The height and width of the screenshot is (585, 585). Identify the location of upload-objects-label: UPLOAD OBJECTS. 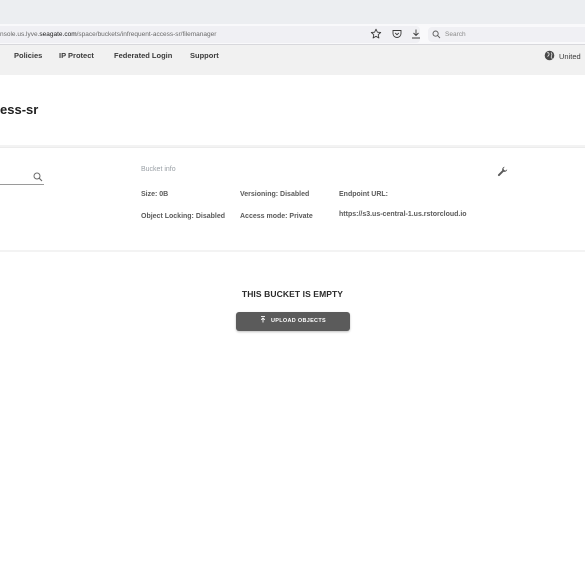
(298, 321).